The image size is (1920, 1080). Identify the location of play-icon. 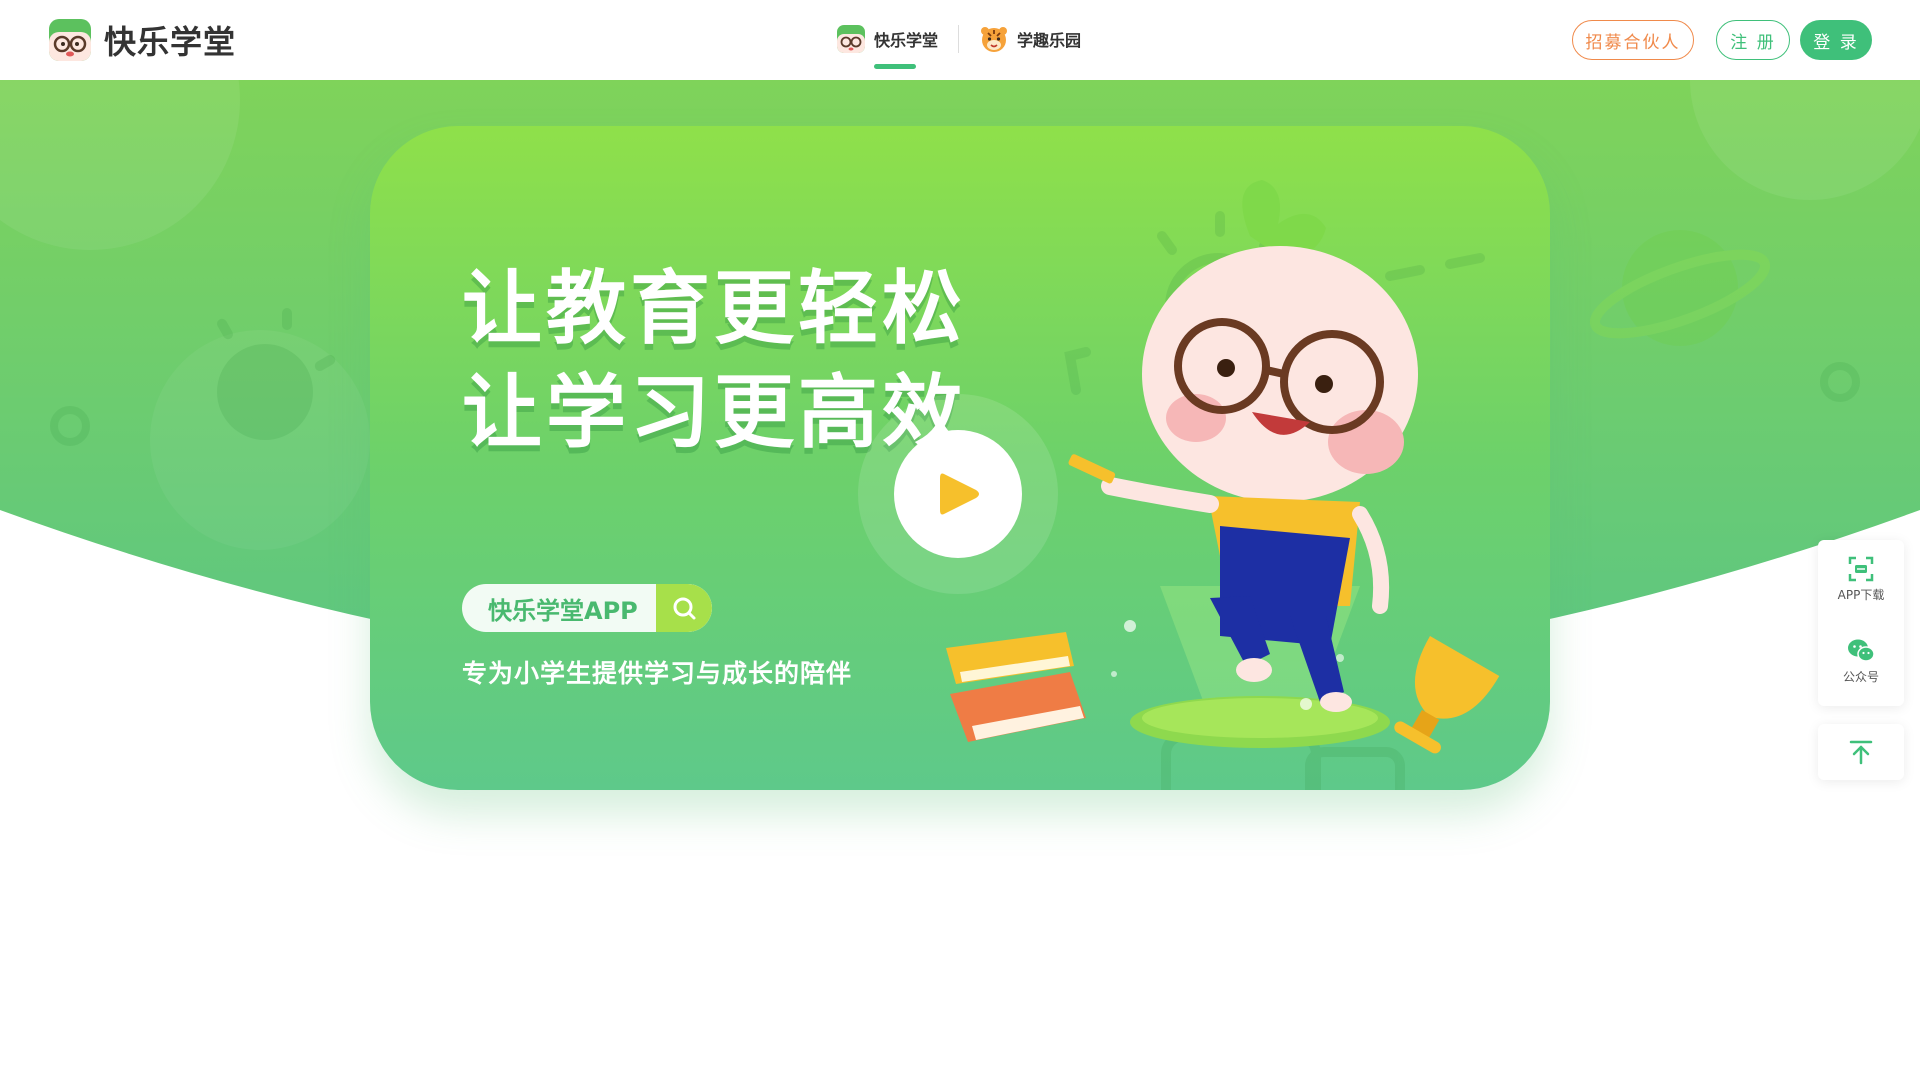
(959, 494).